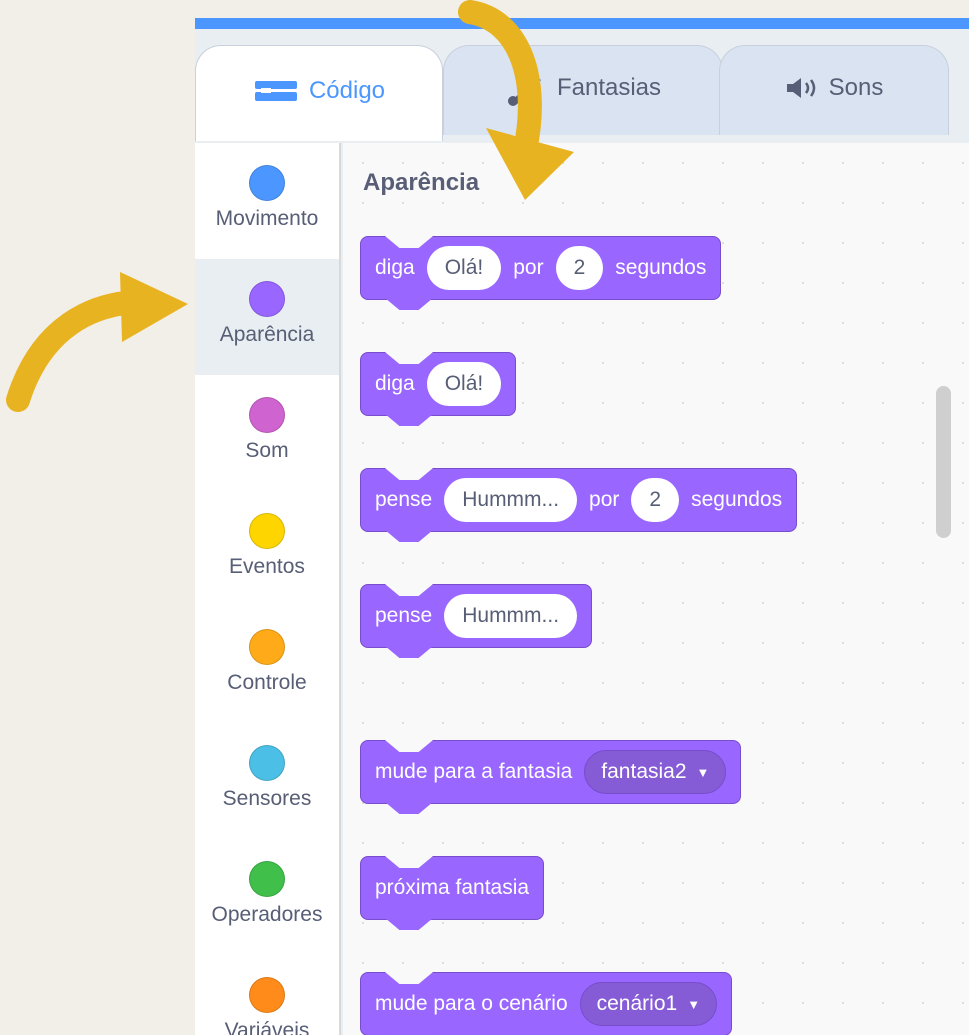  Describe the element at coordinates (347, 90) in the screenshot. I see `tab-code-label: Código` at that location.